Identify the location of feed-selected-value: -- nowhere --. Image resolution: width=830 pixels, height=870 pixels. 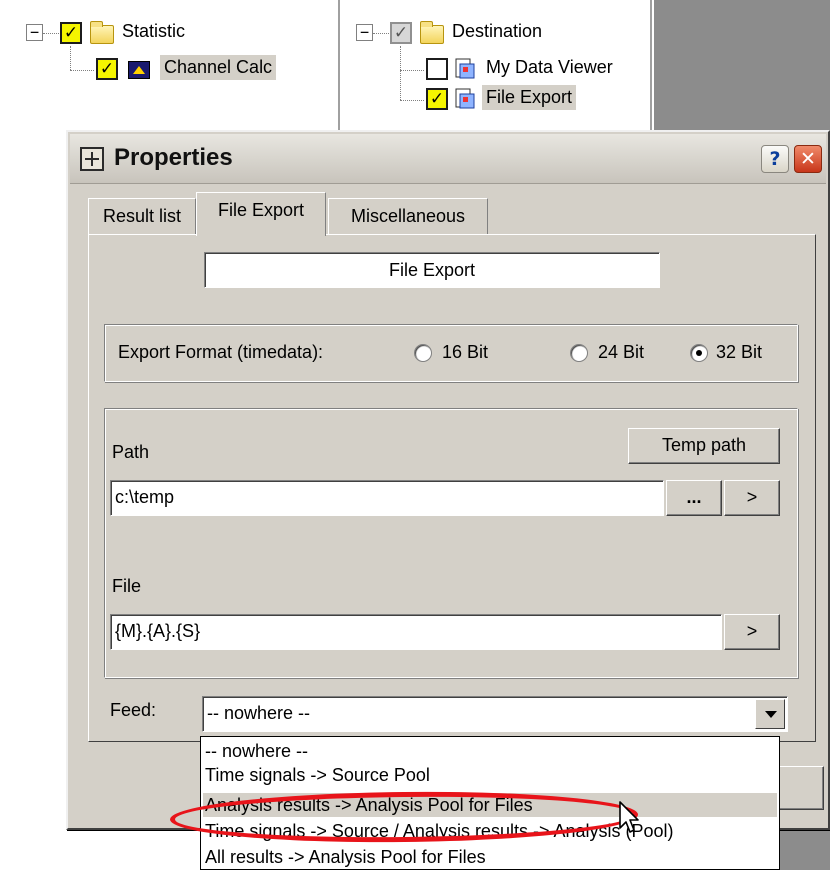
(259, 713).